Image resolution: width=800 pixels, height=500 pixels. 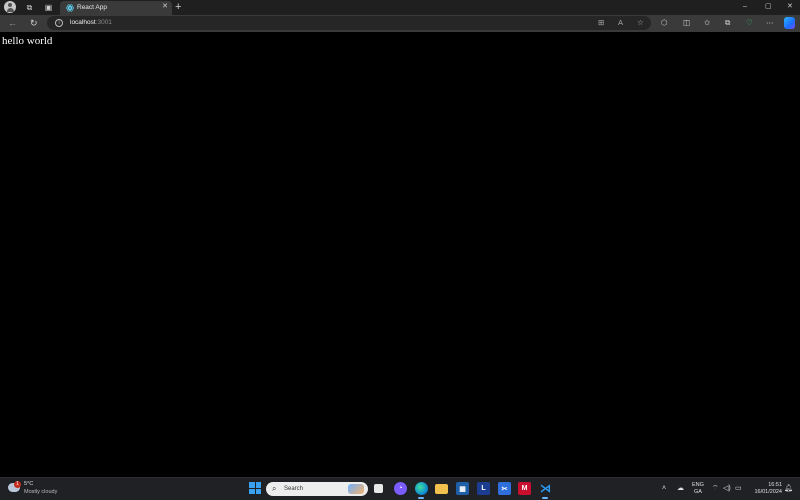 What do you see at coordinates (317, 489) in the screenshot?
I see `taskbar-search: ⌕ Search` at bounding box center [317, 489].